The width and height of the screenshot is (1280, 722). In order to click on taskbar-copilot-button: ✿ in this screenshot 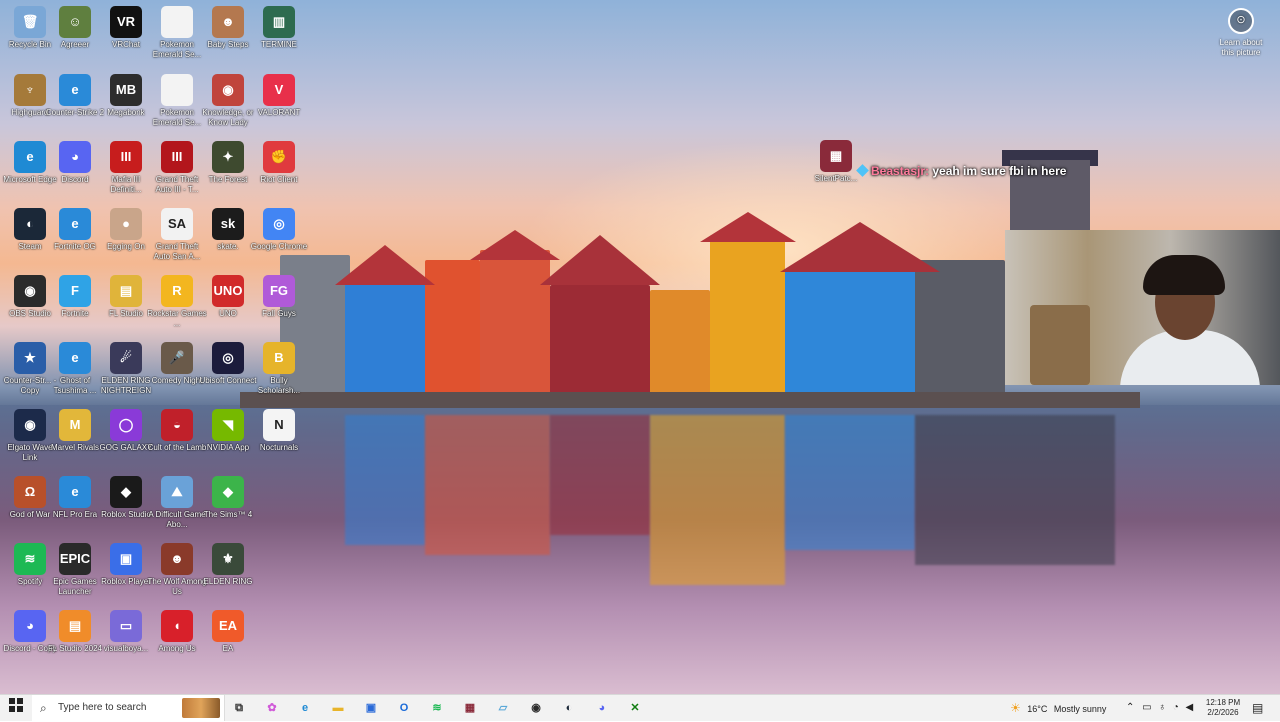, I will do `click(272, 708)`.